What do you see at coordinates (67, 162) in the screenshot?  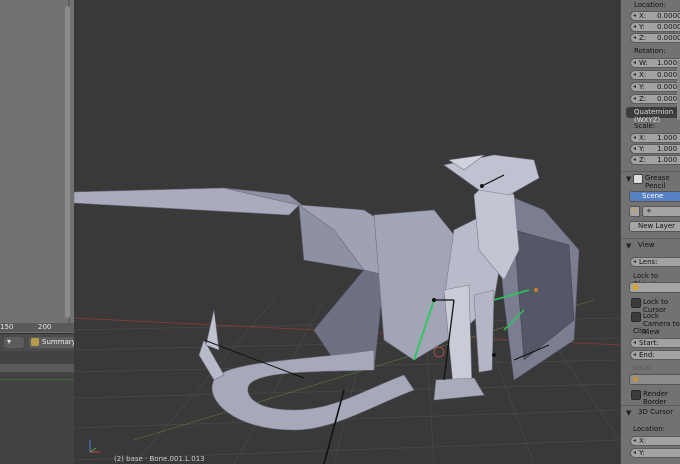 I see `left-scrollbar` at bounding box center [67, 162].